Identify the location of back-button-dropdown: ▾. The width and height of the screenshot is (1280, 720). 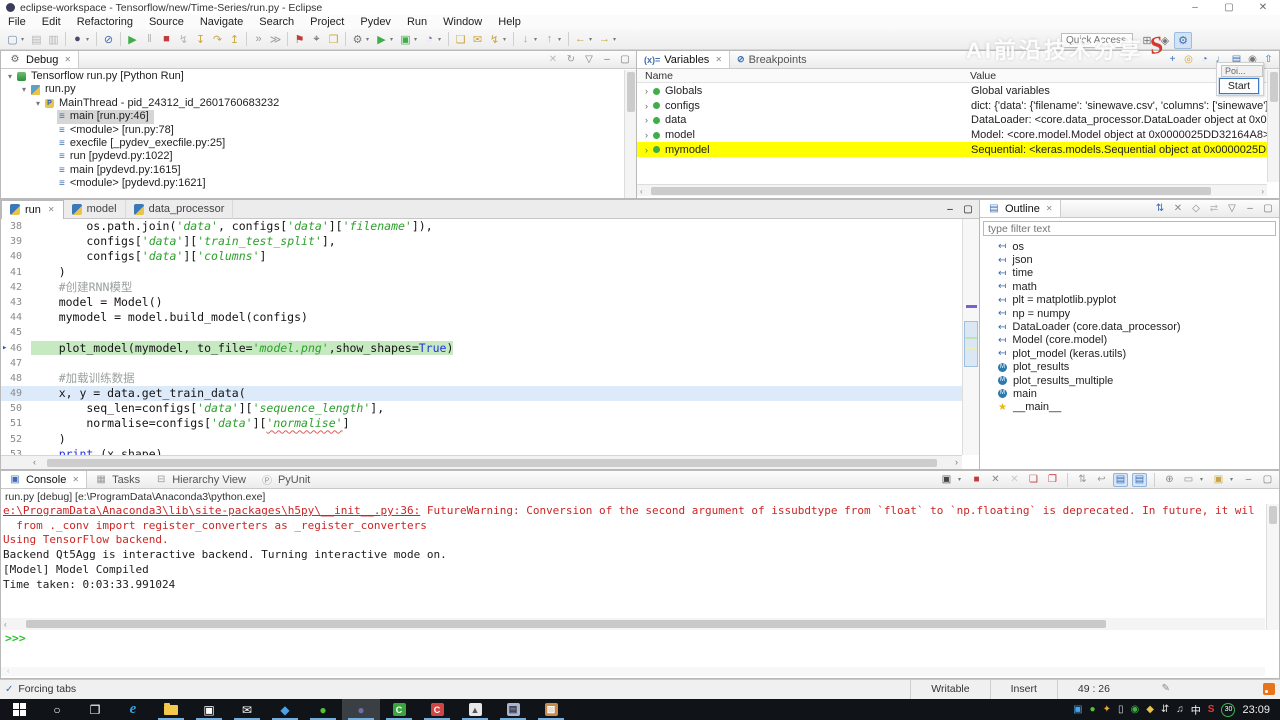
(592, 39).